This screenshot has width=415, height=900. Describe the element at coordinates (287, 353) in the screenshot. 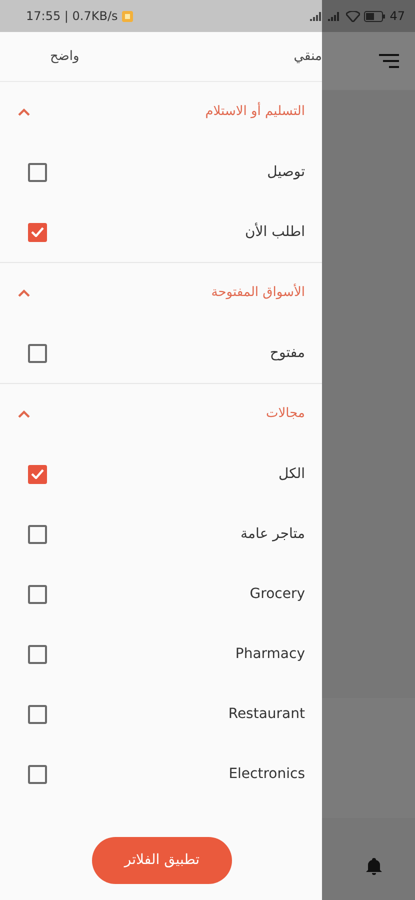

I see `option-label: مفتوح` at that location.